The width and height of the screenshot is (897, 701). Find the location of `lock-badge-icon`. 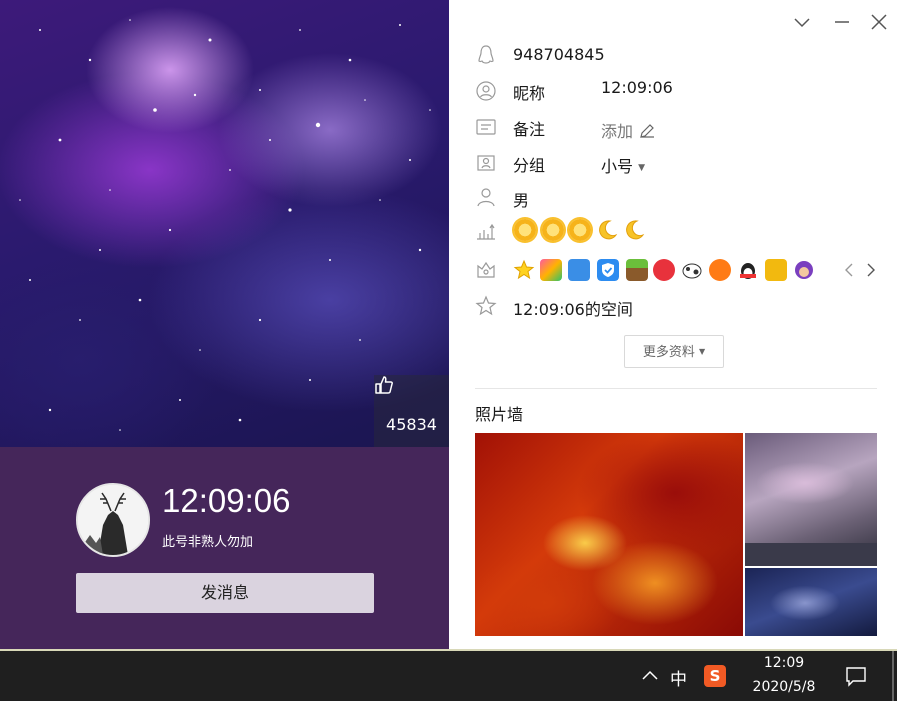

lock-badge-icon is located at coordinates (776, 270).